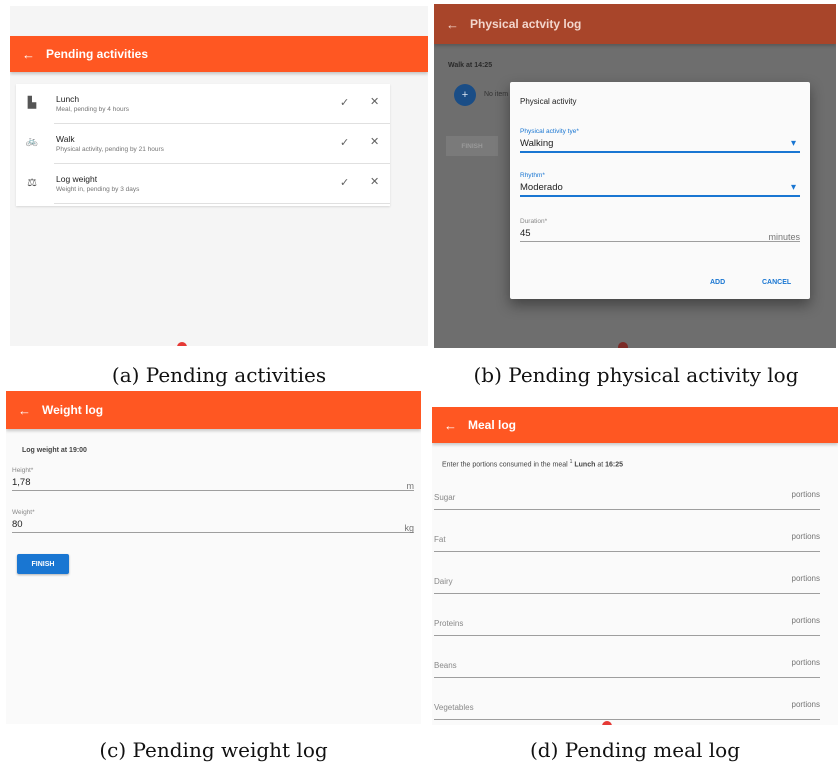 The image size is (838, 769). I want to click on field-label: Duration*, so click(534, 221).